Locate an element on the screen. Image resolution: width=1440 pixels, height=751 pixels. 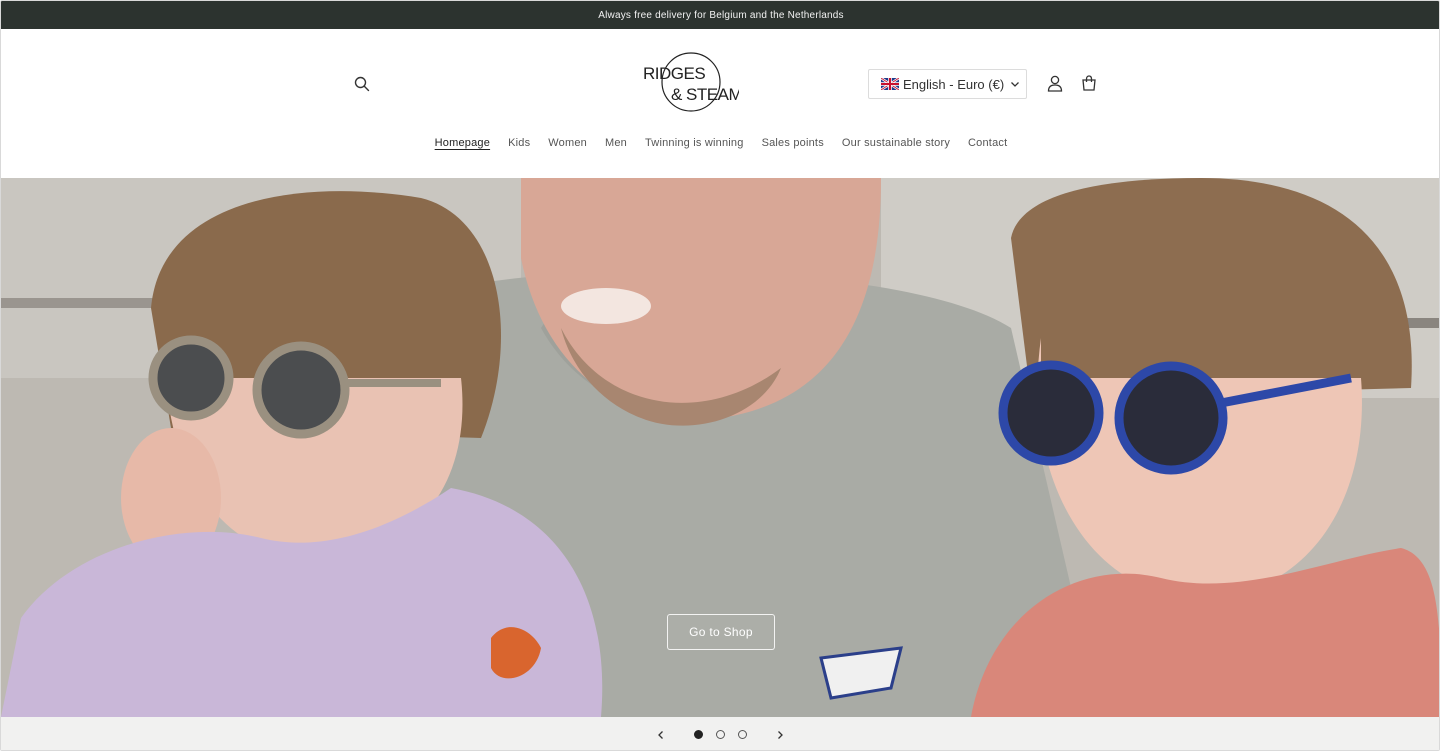
chevron-right-icon is located at coordinates (780, 735).